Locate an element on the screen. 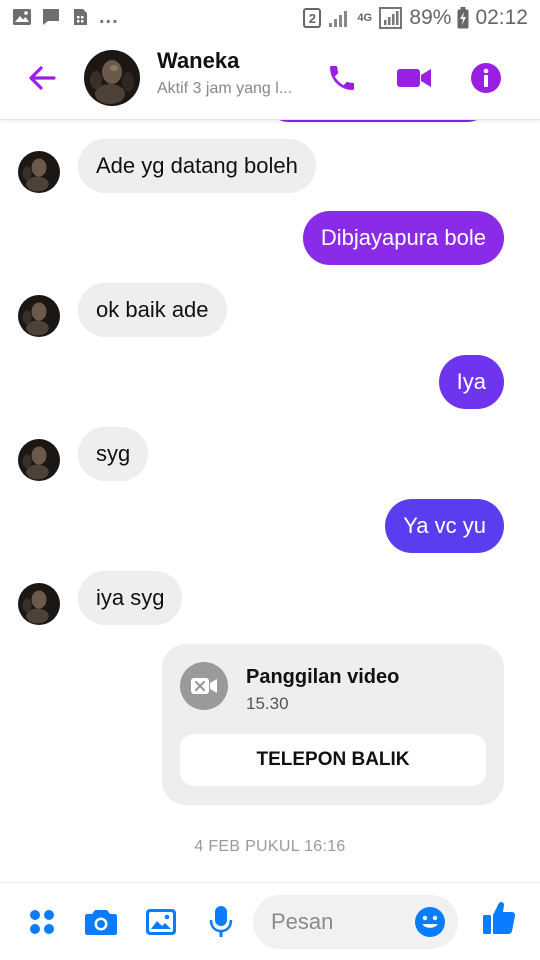  image-icon is located at coordinates (22, 17).